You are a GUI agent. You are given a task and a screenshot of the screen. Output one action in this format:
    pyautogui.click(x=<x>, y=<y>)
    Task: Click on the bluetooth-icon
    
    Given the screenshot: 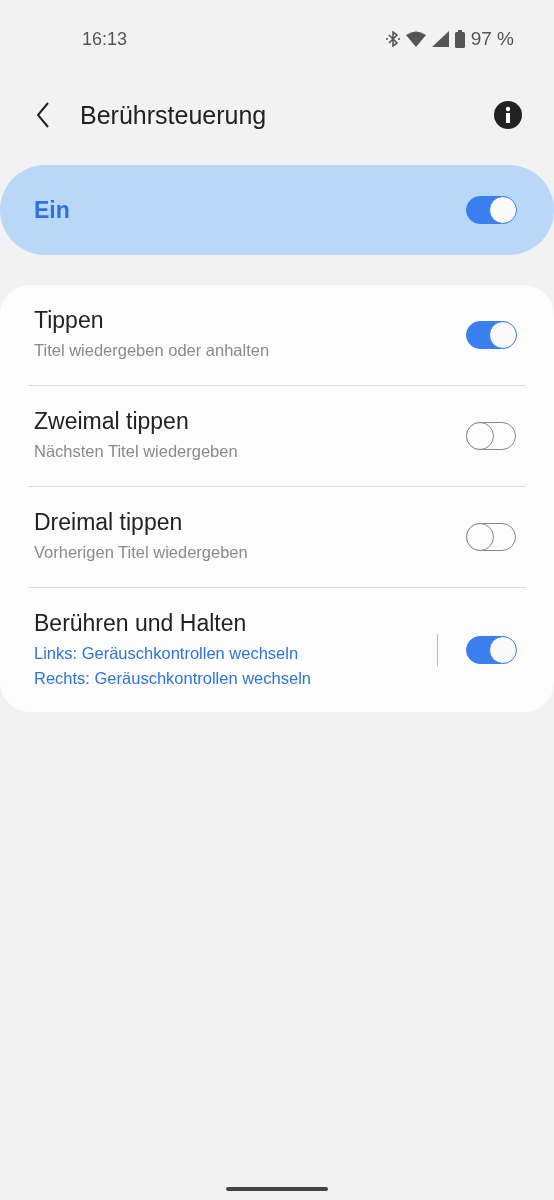 What is the action you would take?
    pyautogui.click(x=392, y=39)
    